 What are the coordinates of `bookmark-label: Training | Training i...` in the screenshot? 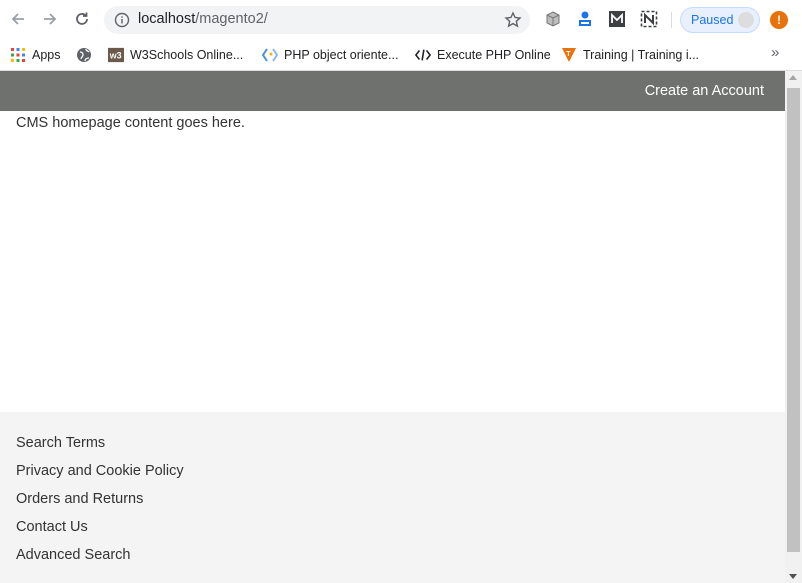 It's located at (641, 55).